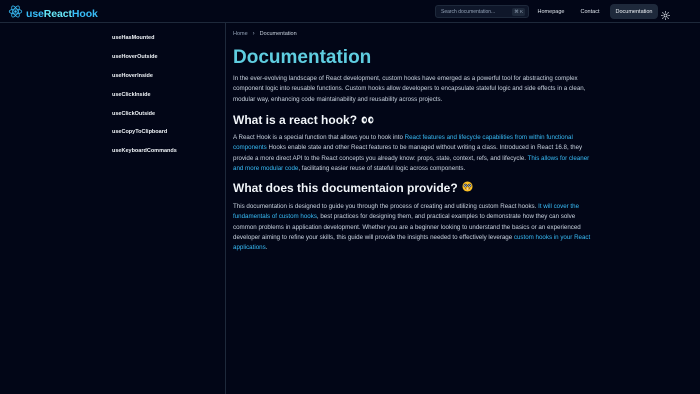 Image resolution: width=700 pixels, height=394 pixels. What do you see at coordinates (367, 120) in the screenshot?
I see `eyes-emoji-icon` at bounding box center [367, 120].